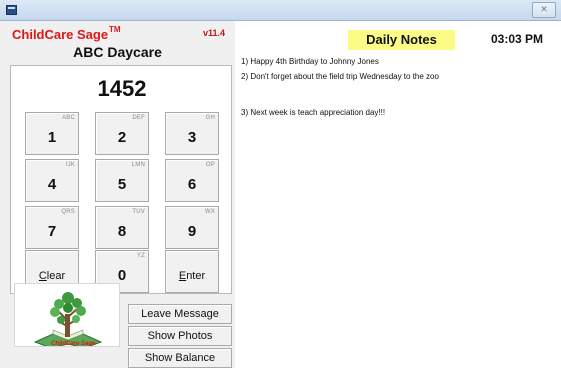  Describe the element at coordinates (140, 256) in the screenshot. I see `key-letters: YZ` at that location.